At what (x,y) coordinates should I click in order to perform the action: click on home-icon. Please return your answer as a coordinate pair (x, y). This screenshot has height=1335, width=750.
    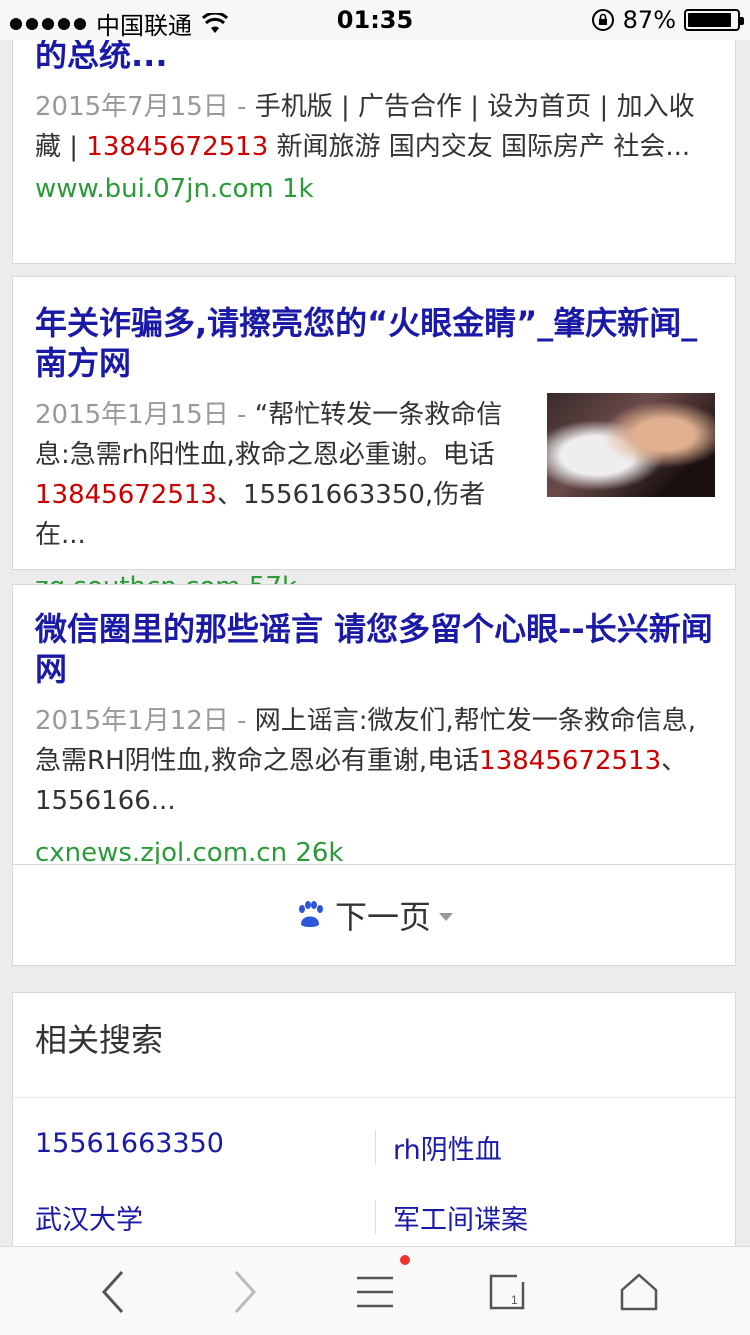
    Looking at the image, I should click on (639, 1292).